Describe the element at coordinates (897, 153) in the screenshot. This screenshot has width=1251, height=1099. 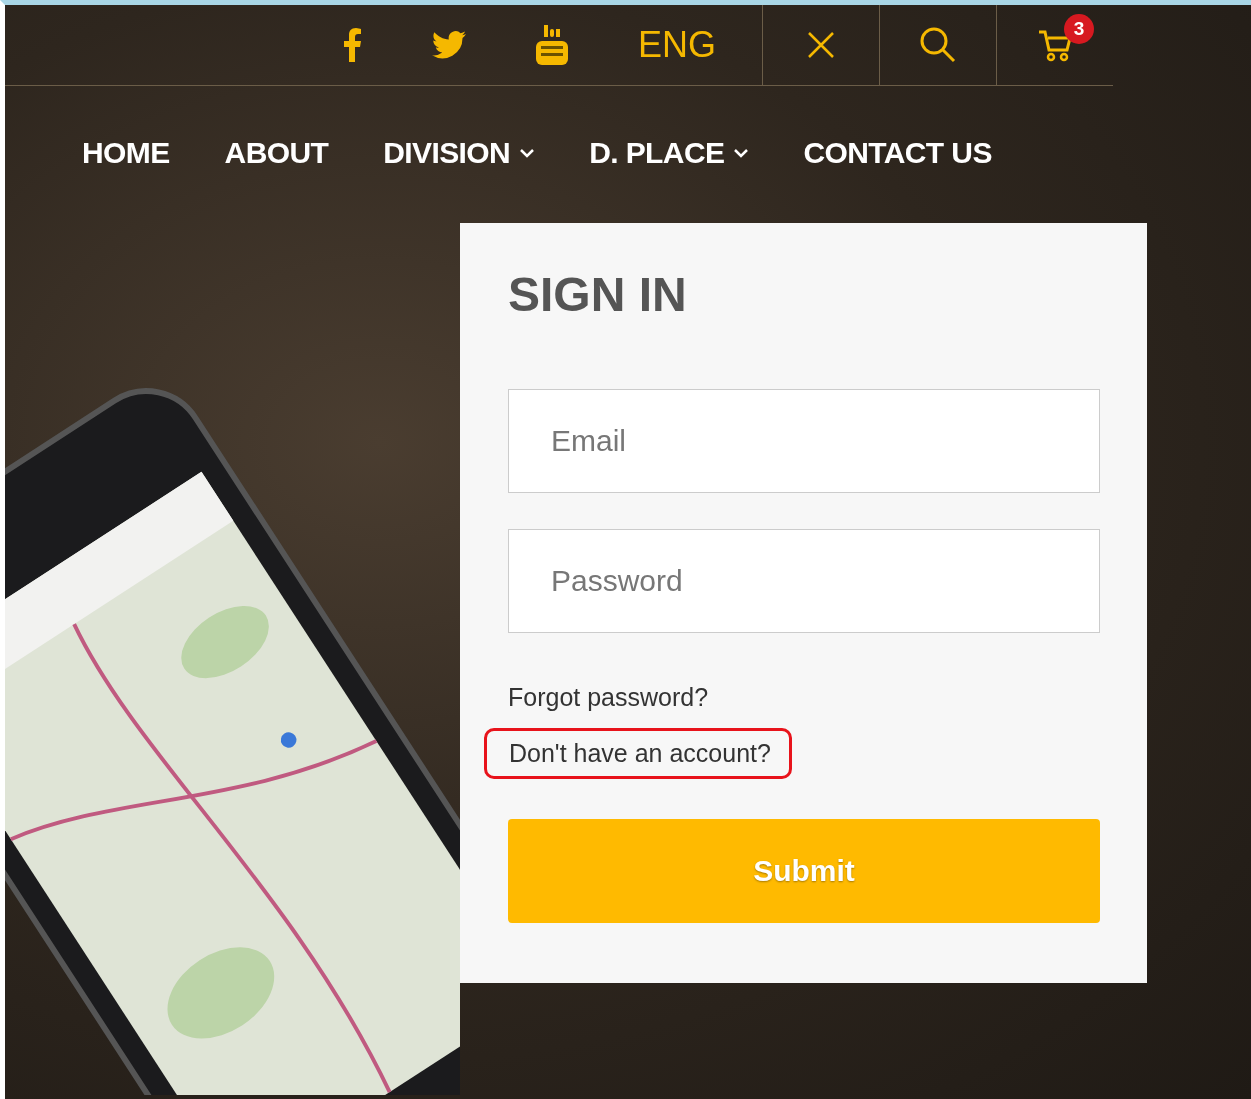
I see `nav-link: CONTACT US` at that location.